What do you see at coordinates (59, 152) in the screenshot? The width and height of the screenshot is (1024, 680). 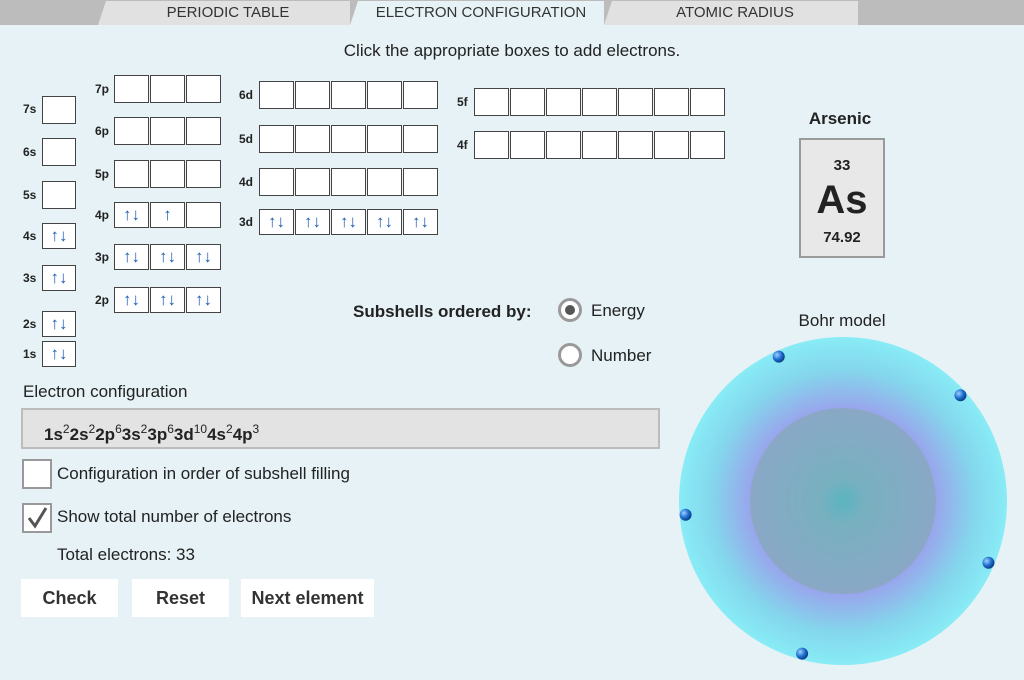 I see `orbital-box-6s` at bounding box center [59, 152].